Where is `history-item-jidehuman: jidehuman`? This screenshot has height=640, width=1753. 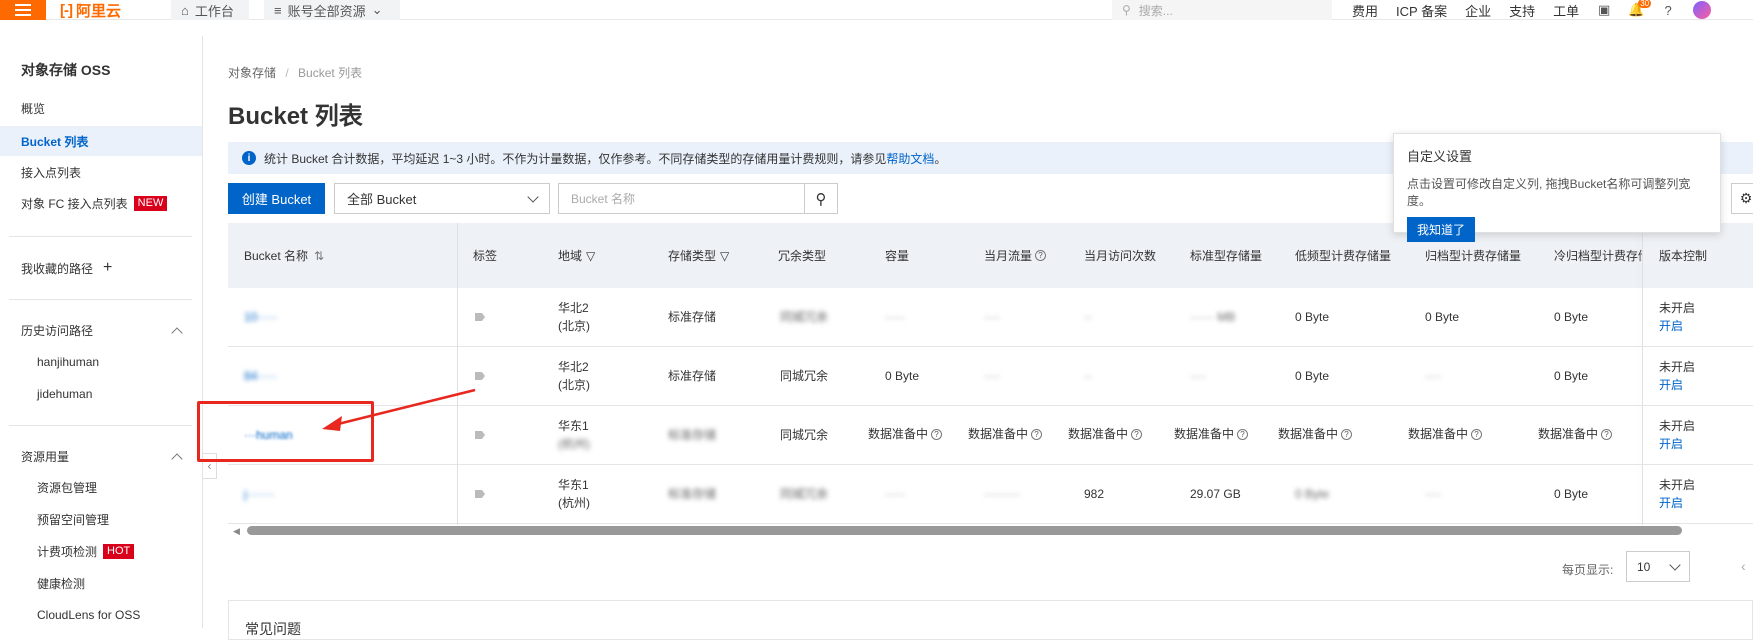 history-item-jidehuman: jidehuman is located at coordinates (64, 394).